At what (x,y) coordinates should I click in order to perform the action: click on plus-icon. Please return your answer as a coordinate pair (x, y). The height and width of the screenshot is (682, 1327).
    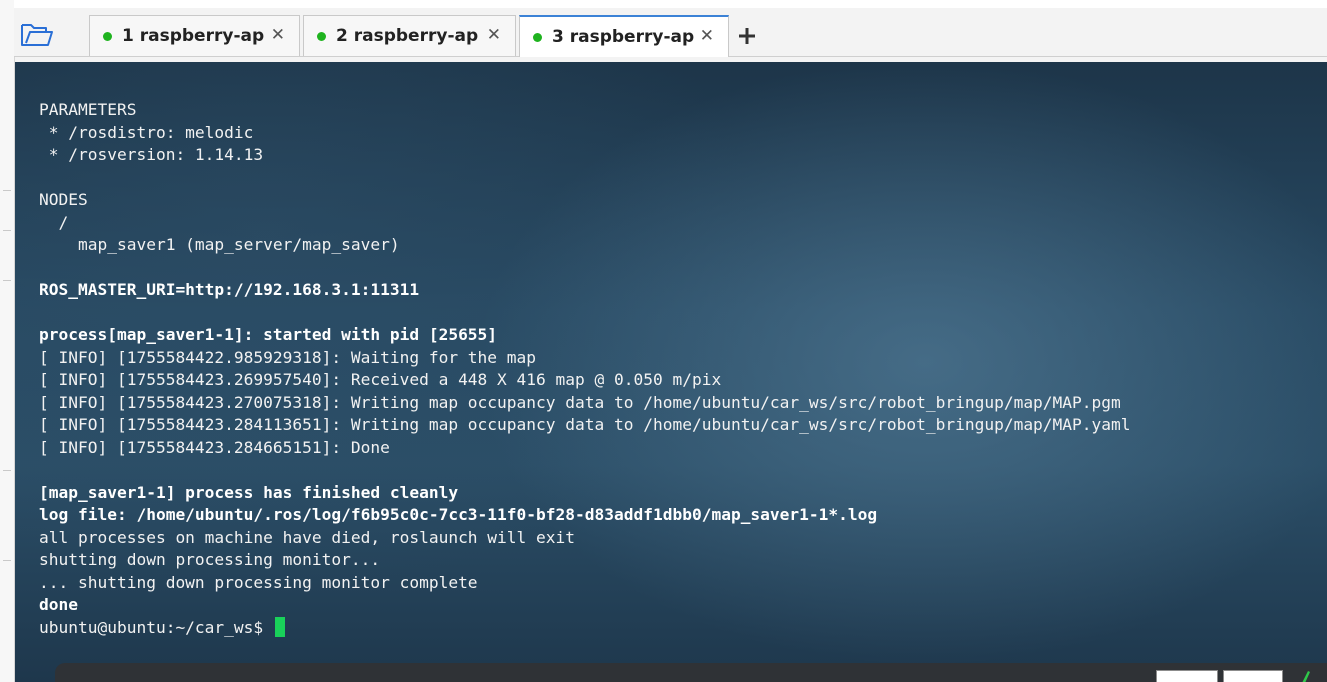
    Looking at the image, I should click on (747, 36).